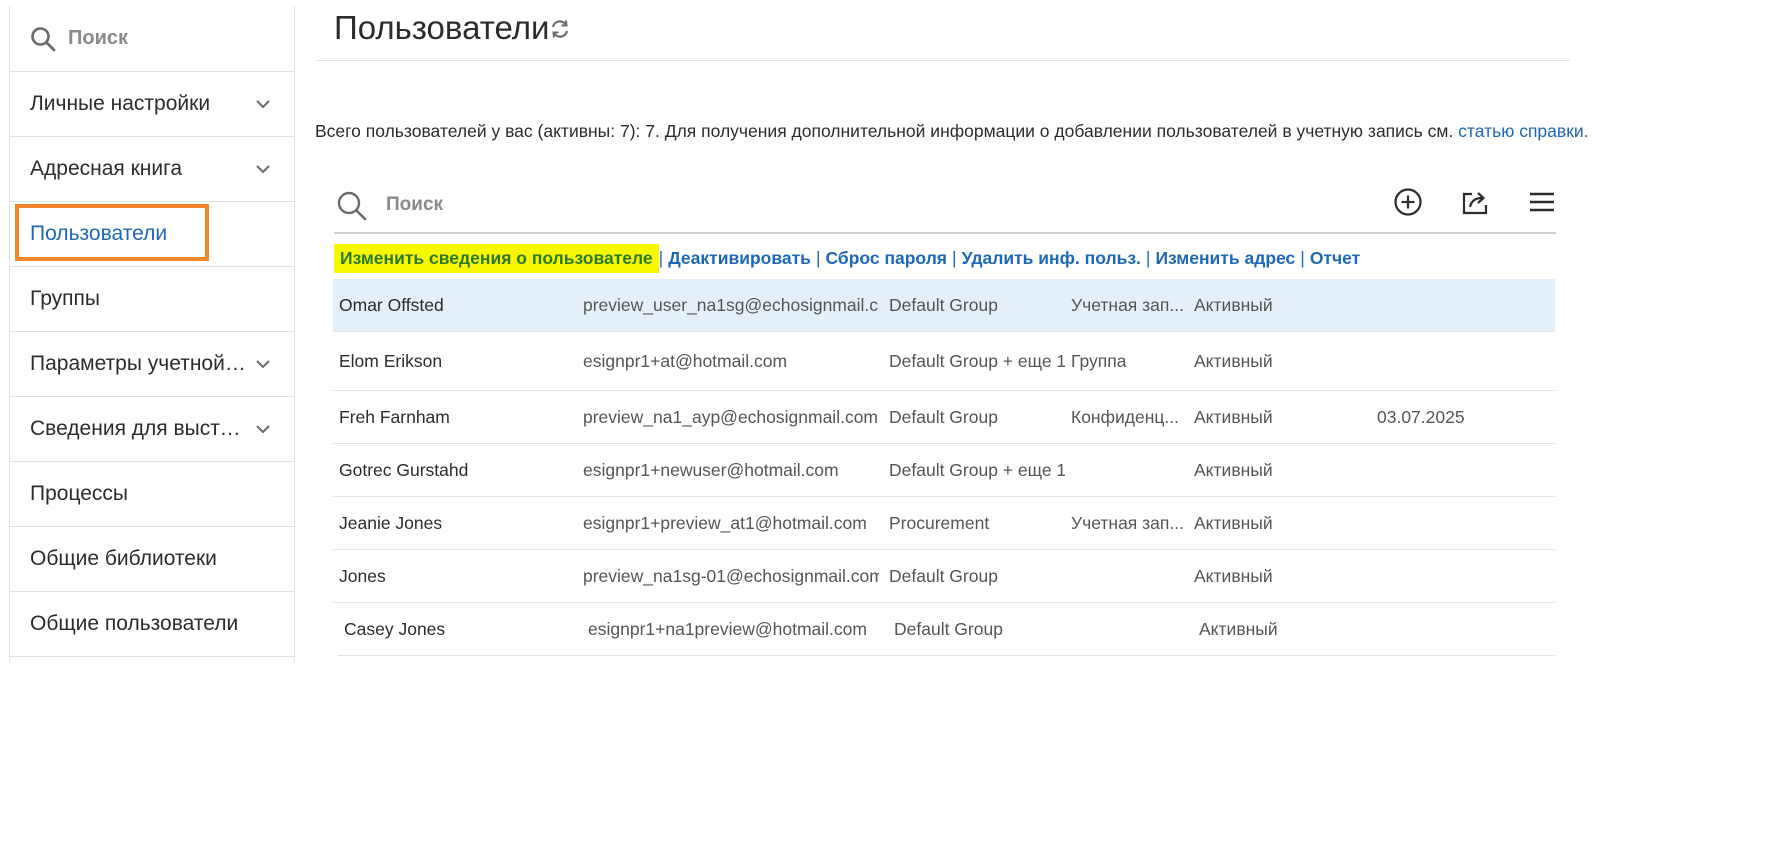 This screenshot has height=856, width=1777. What do you see at coordinates (1051, 258) in the screenshot?
I see `delete-user-info-action: Удалить инф. польз.` at bounding box center [1051, 258].